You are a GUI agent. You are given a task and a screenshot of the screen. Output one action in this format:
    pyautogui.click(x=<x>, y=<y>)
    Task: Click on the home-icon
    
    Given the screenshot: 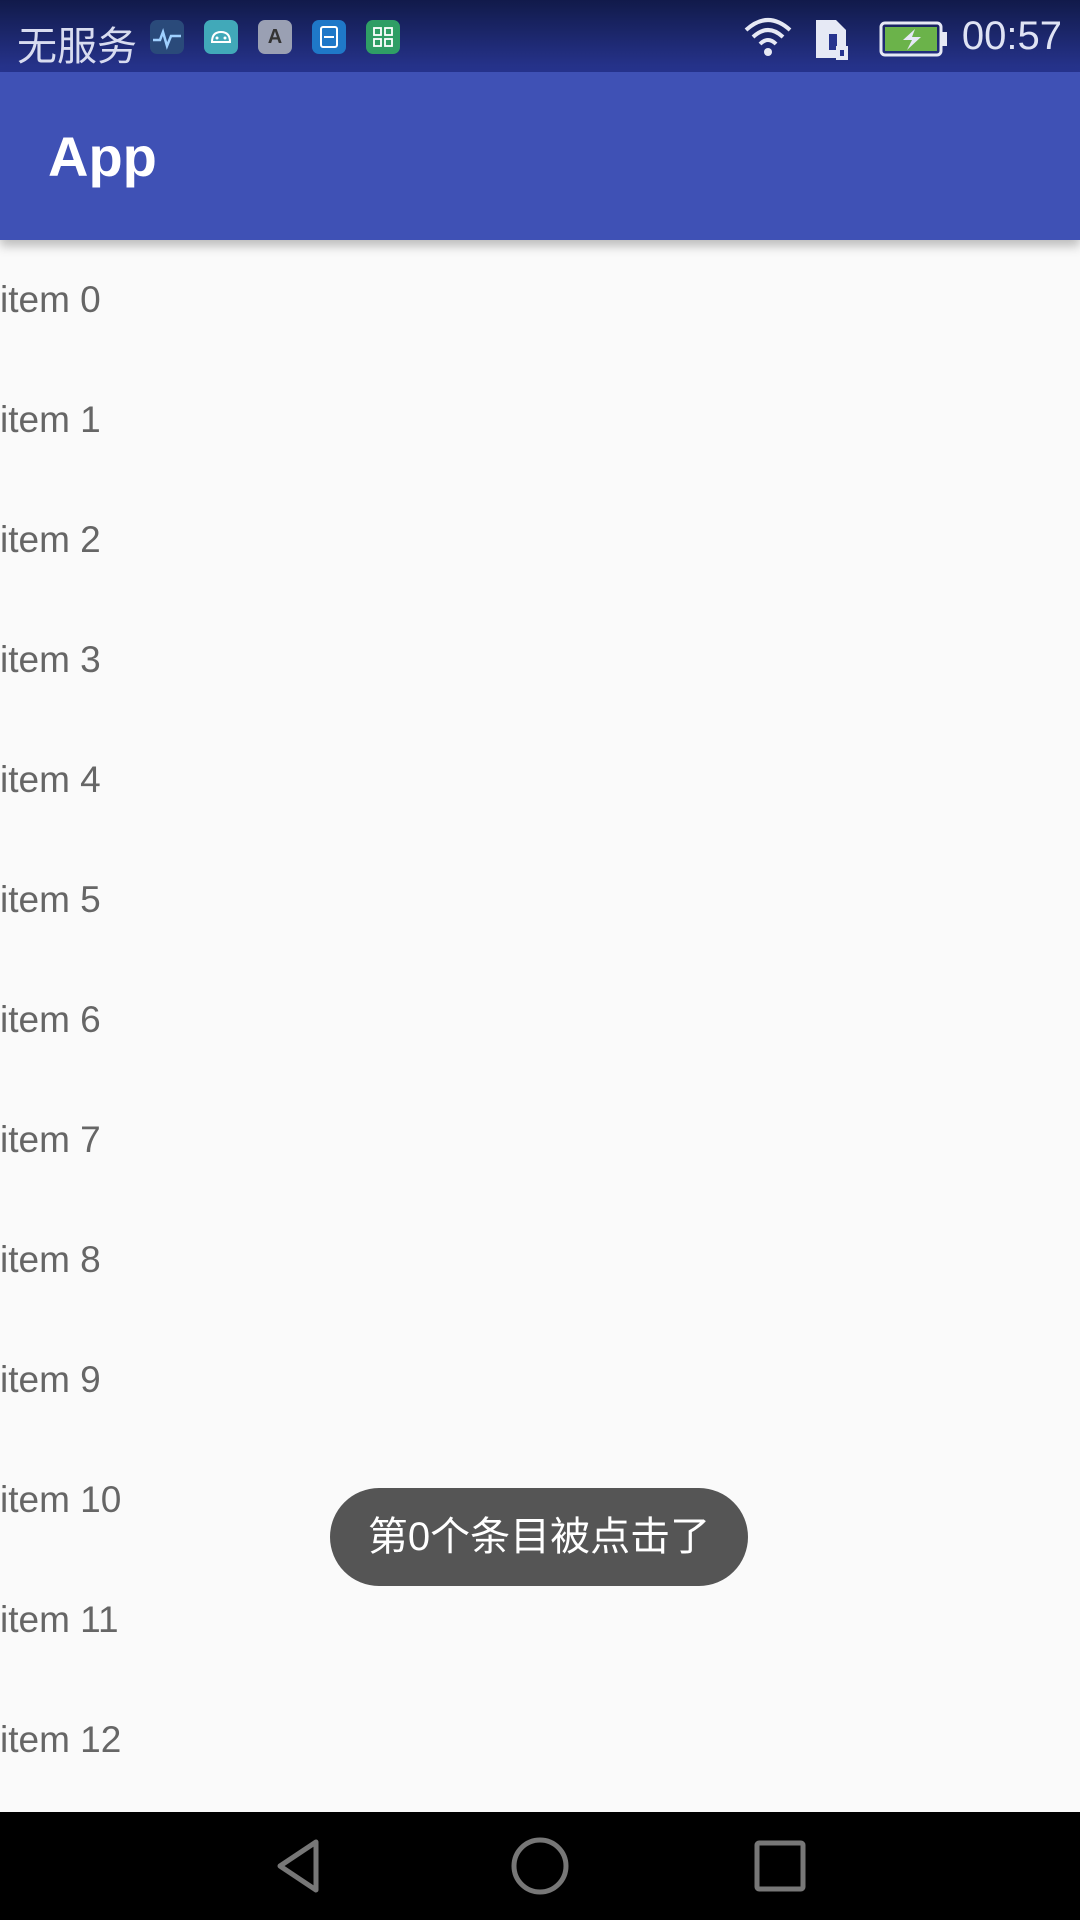 What is the action you would take?
    pyautogui.click(x=540, y=1866)
    